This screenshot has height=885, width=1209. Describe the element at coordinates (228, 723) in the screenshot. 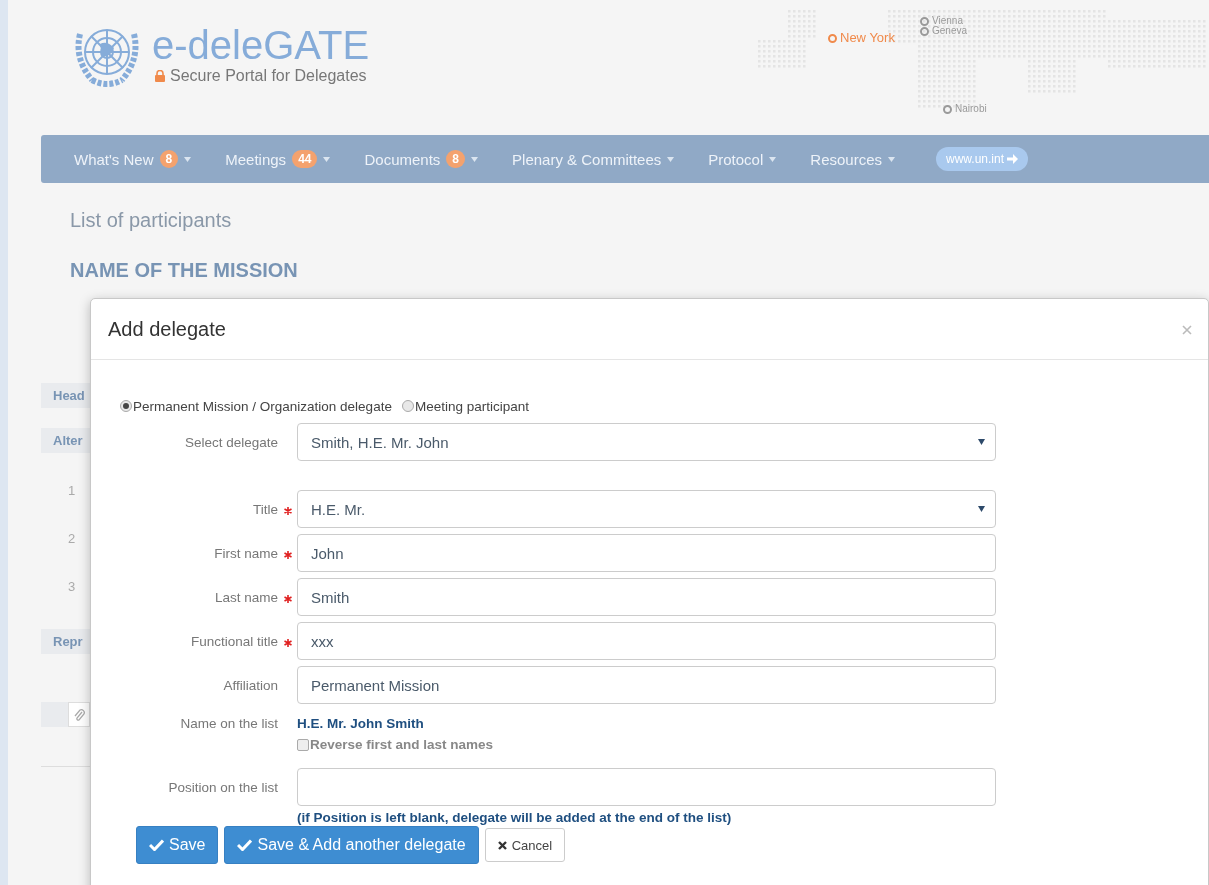

I see `field-label: Name on the list` at that location.